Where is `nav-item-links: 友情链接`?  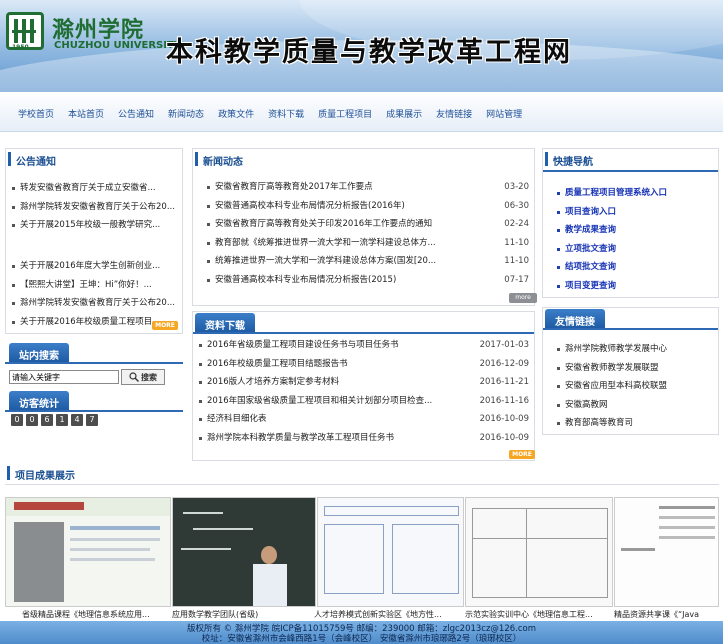
nav-item-links: 友情链接 is located at coordinates (454, 113).